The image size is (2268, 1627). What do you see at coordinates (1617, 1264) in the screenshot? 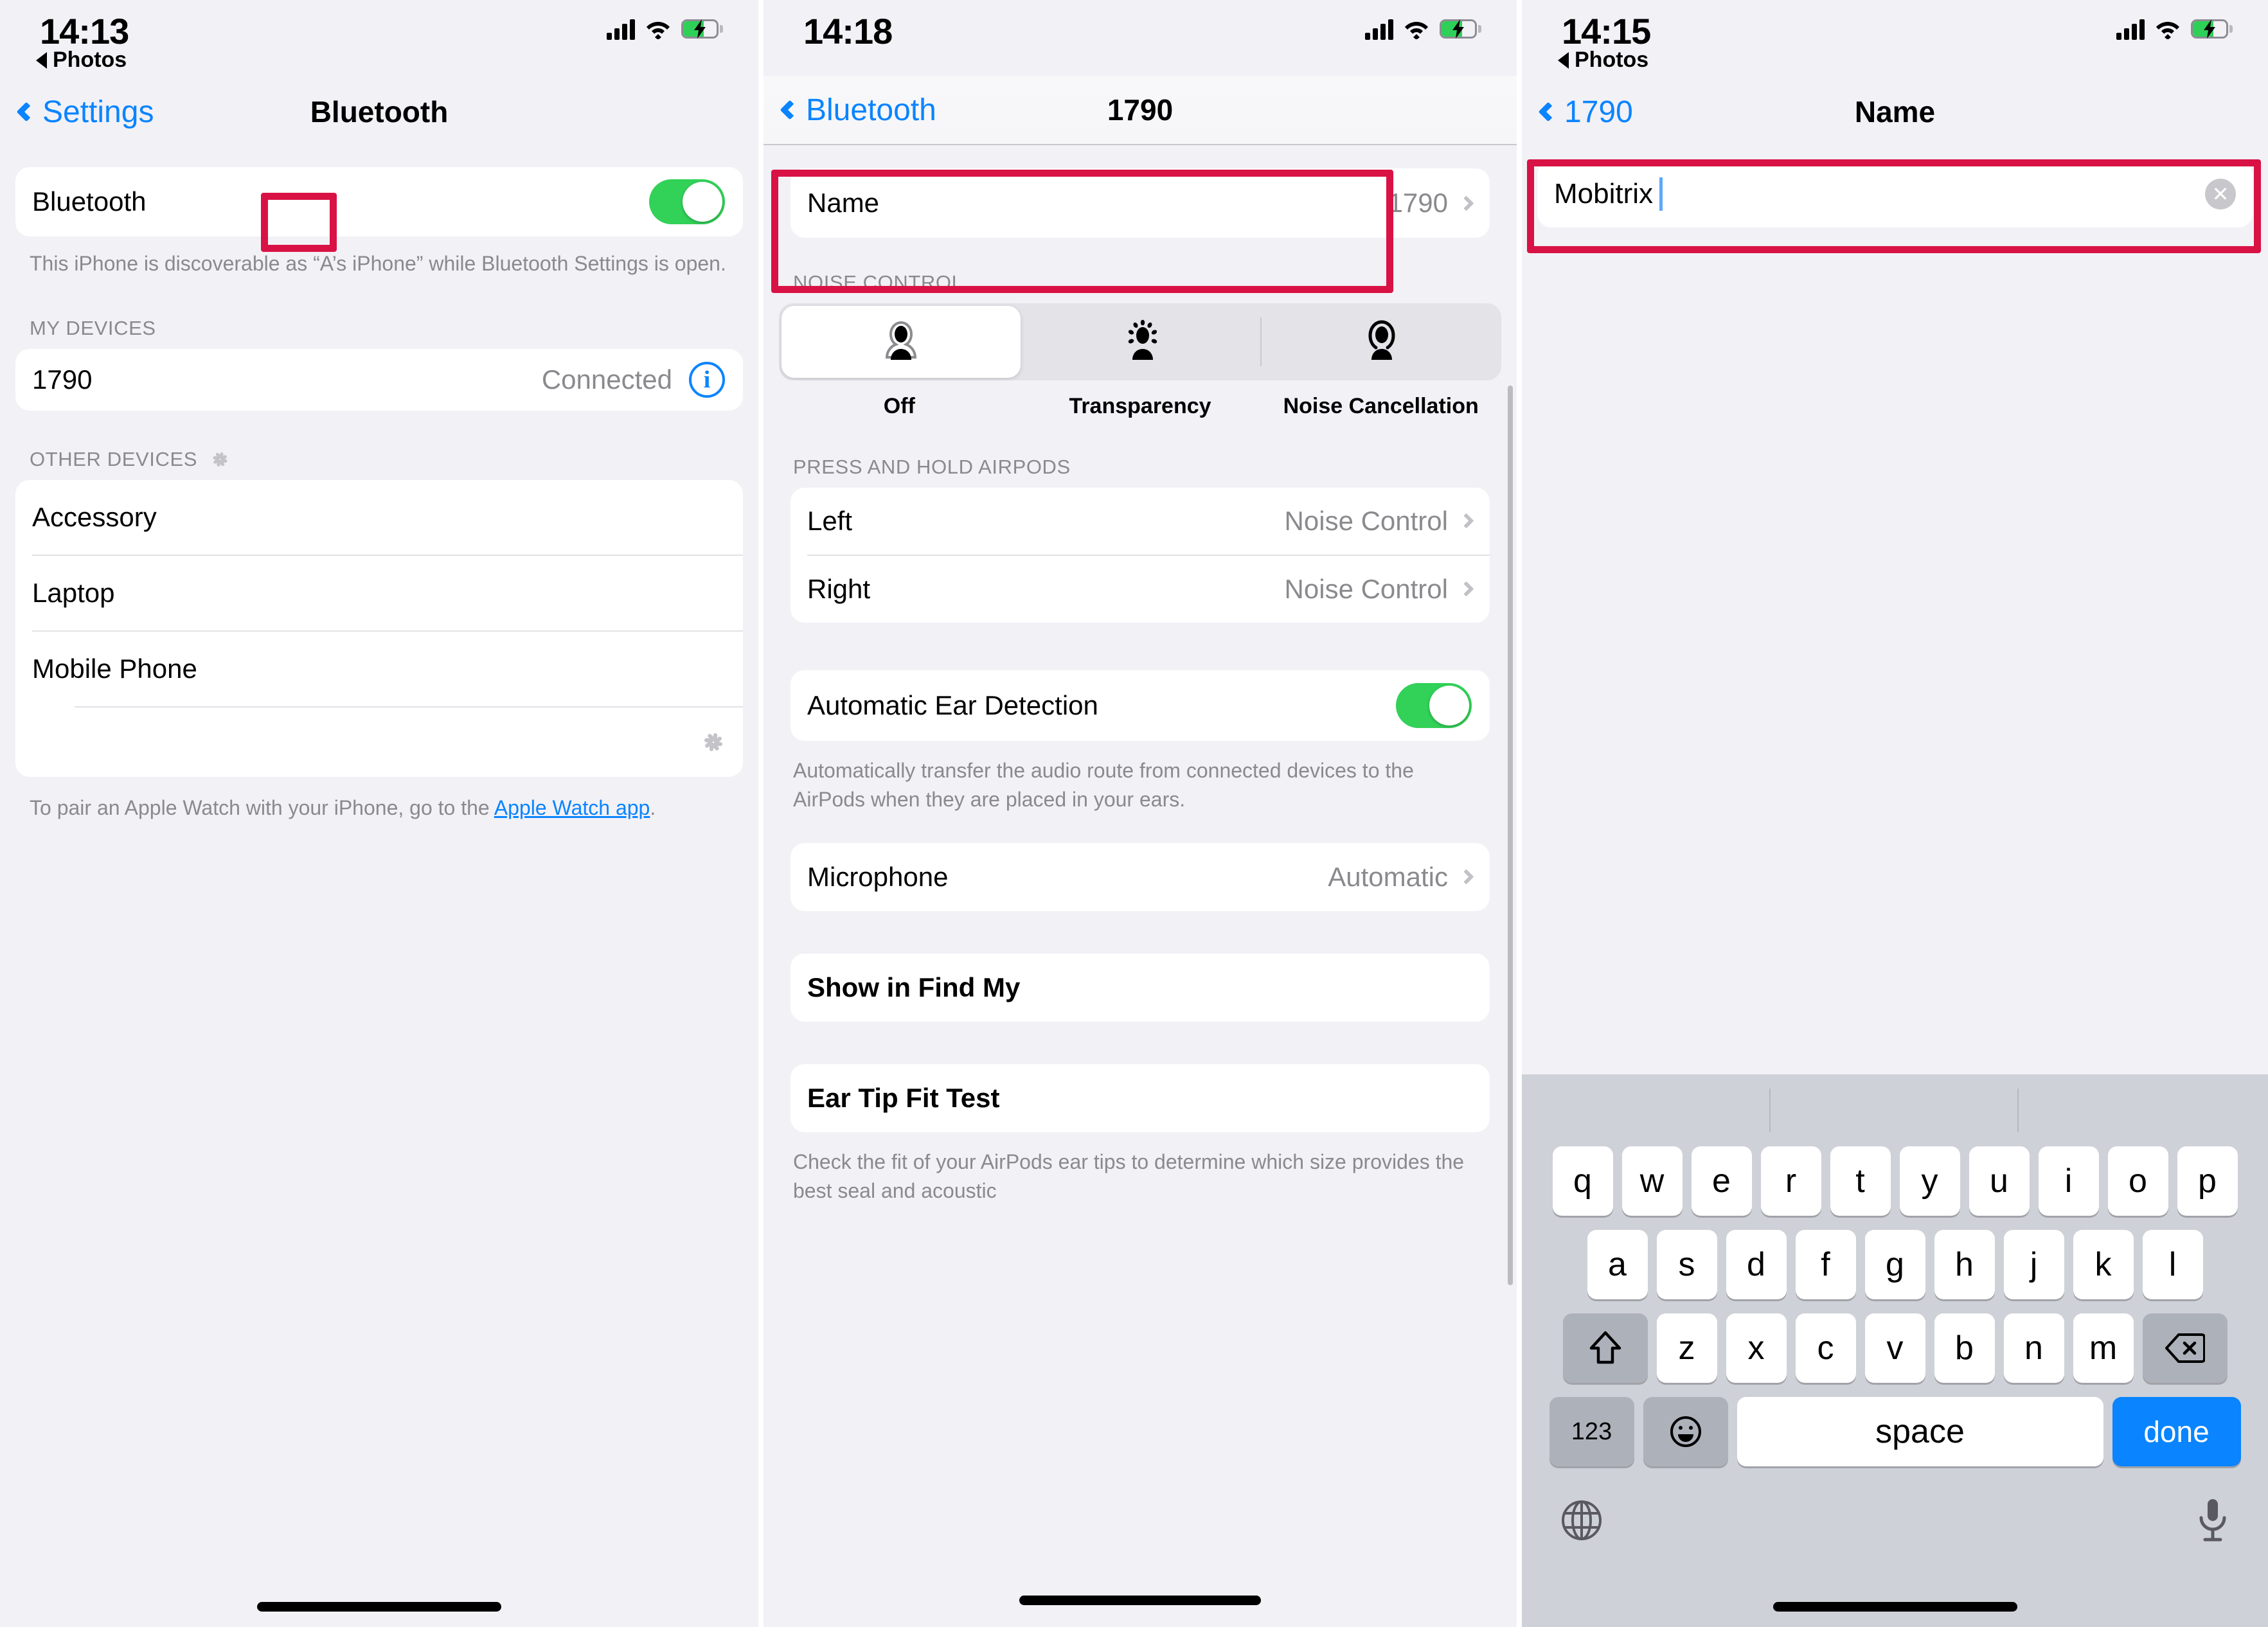
I see `key-a: a` at bounding box center [1617, 1264].